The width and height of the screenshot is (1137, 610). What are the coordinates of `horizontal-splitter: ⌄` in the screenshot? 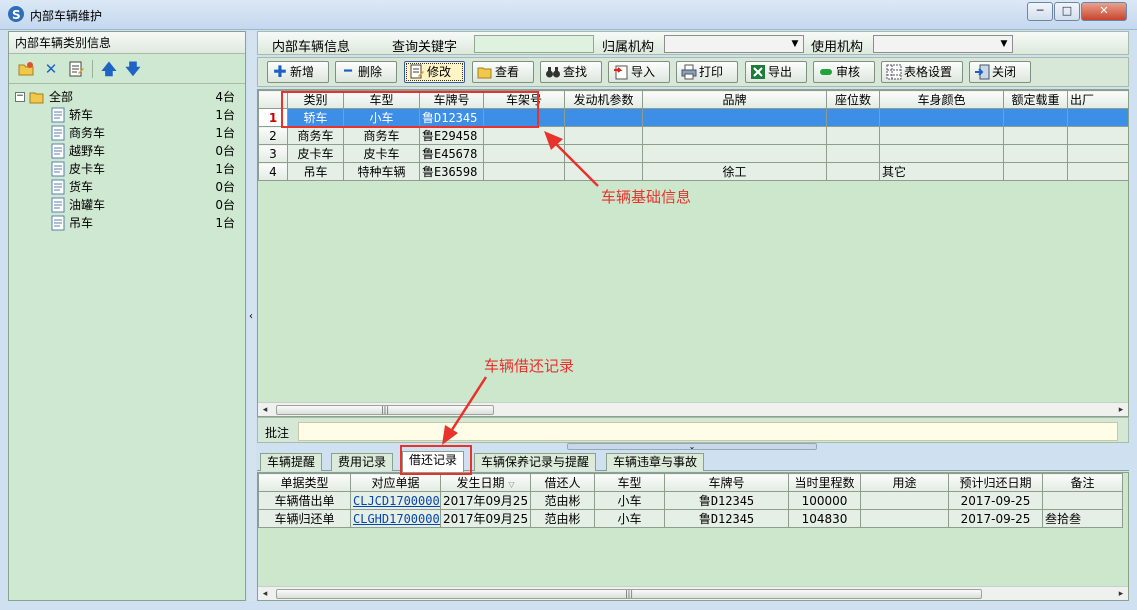 It's located at (692, 446).